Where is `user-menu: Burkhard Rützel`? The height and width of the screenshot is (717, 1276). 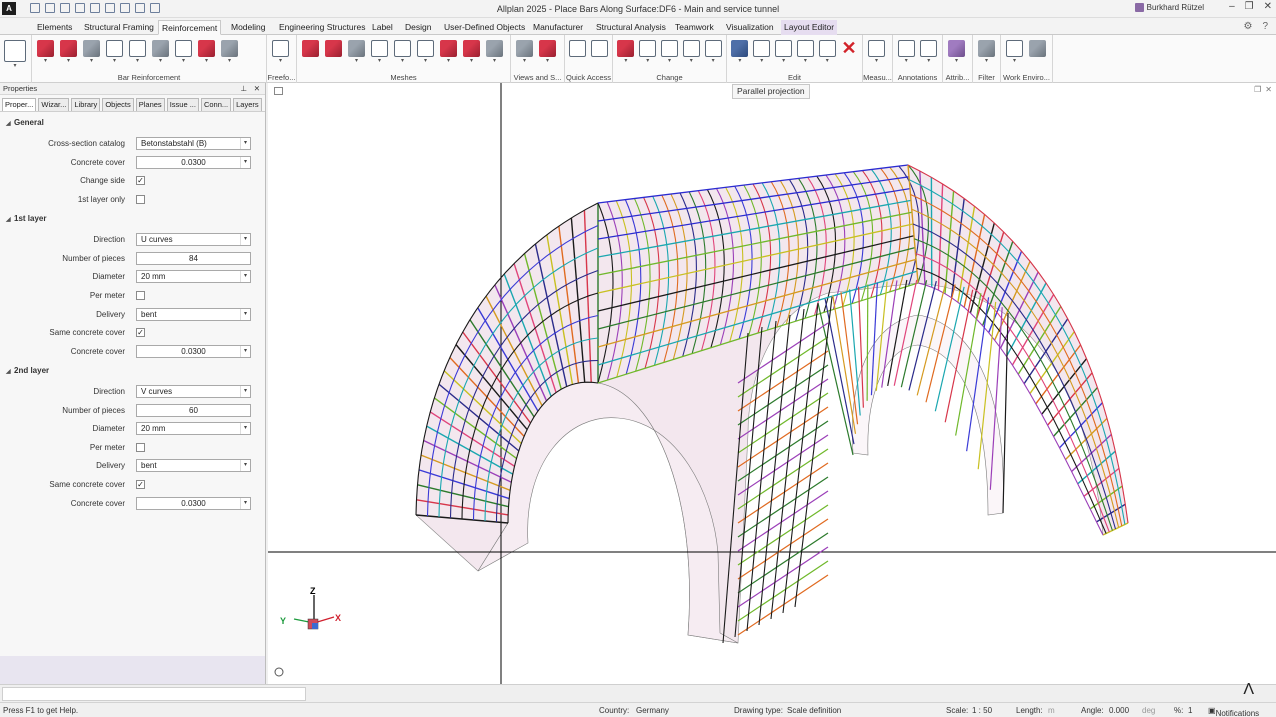 user-menu: Burkhard Rützel is located at coordinates (1169, 7).